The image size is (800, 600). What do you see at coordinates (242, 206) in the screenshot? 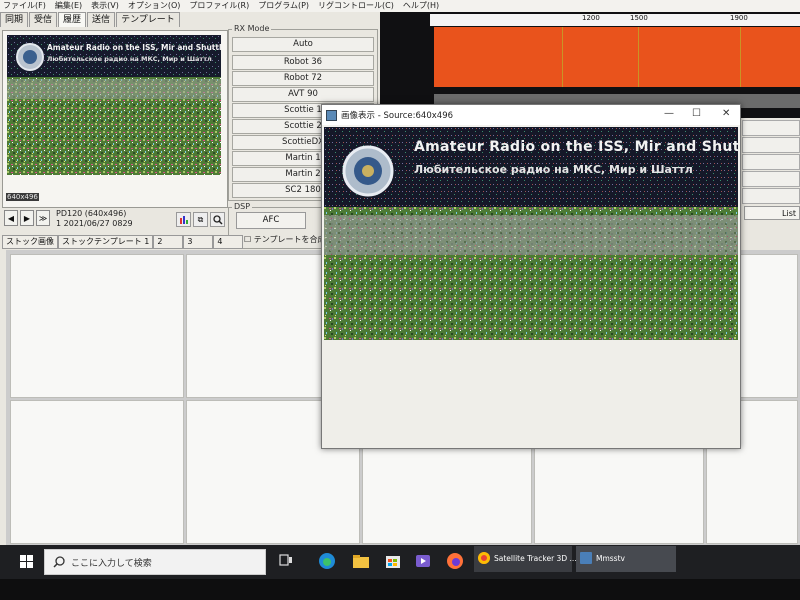
I see `dsp-legend: DSP` at bounding box center [242, 206].